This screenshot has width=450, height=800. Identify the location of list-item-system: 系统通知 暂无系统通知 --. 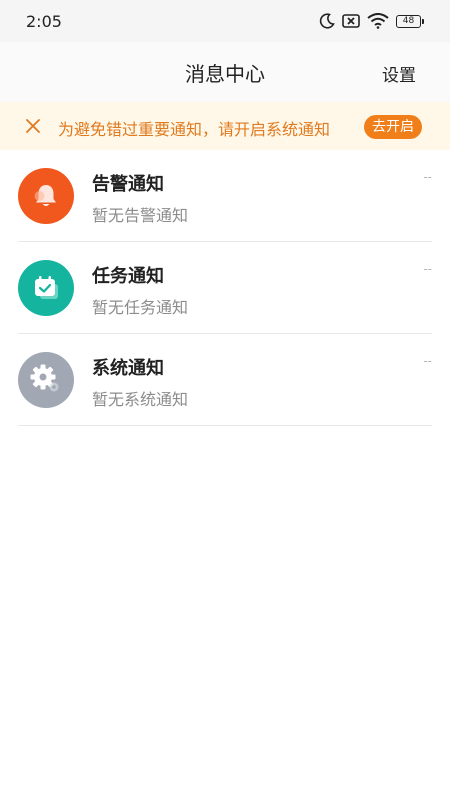
(225, 380).